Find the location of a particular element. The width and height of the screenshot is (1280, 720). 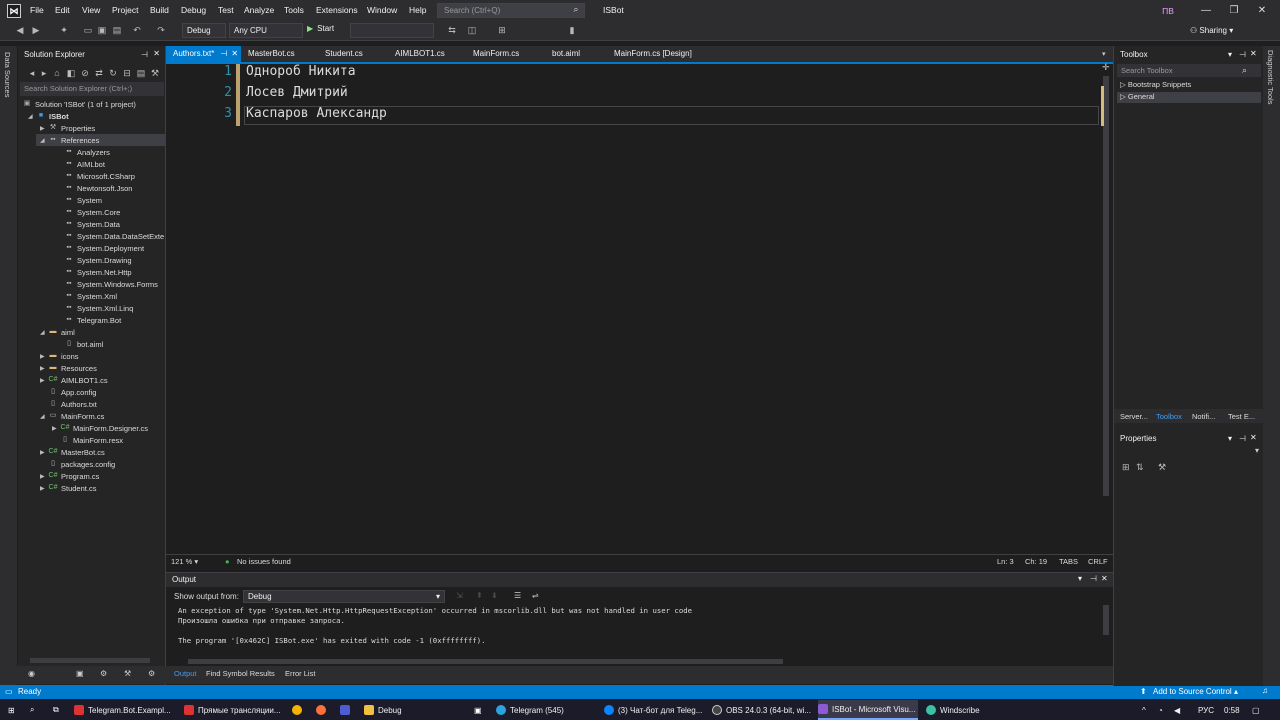

save-all-icon: ▤ is located at coordinates (117, 30).